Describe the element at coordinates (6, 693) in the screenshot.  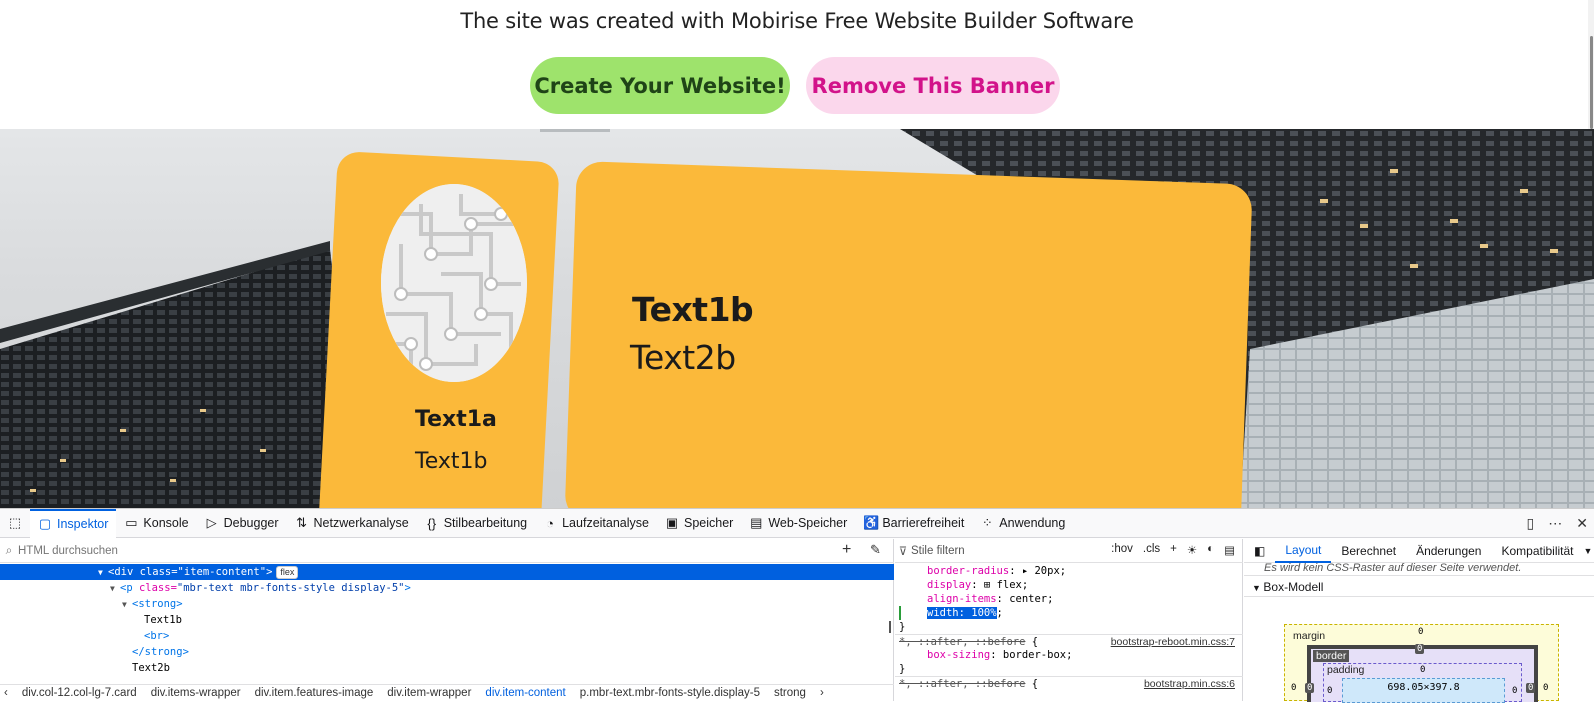
I see `breadcrumb-scroll-left-icon: ‹` at that location.